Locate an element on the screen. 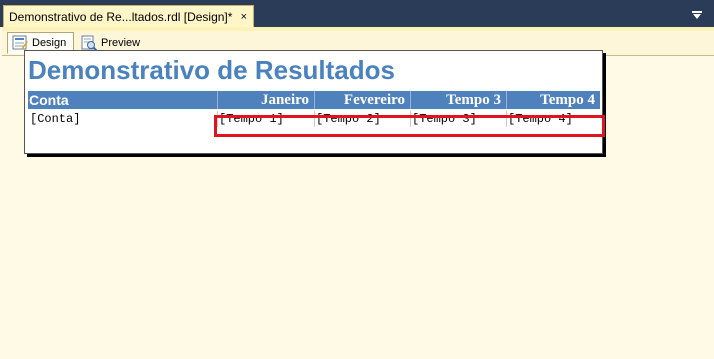  detail-cell-conta: [Conta] is located at coordinates (123, 119).